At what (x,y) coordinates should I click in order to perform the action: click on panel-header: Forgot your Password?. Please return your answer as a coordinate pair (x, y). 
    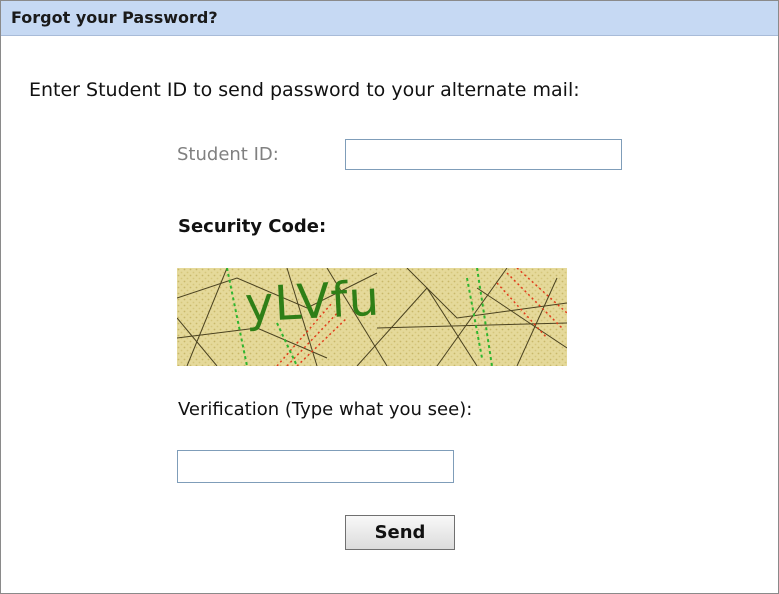
    Looking at the image, I should click on (389, 18).